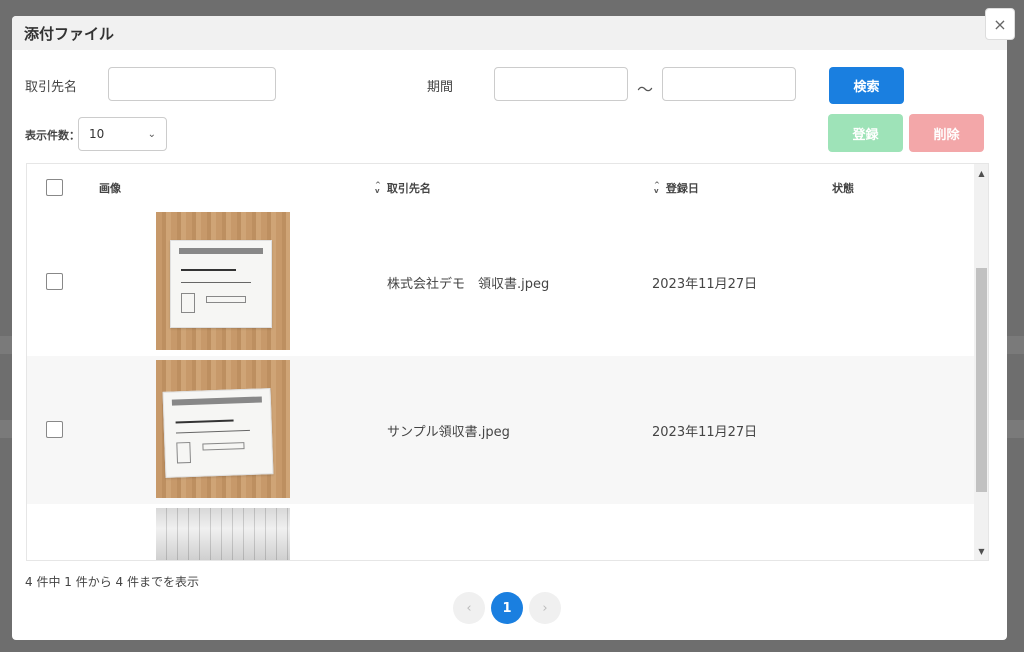 This screenshot has width=1024, height=652. Describe the element at coordinates (981, 173) in the screenshot. I see `scroll-up-icon: ▲` at that location.